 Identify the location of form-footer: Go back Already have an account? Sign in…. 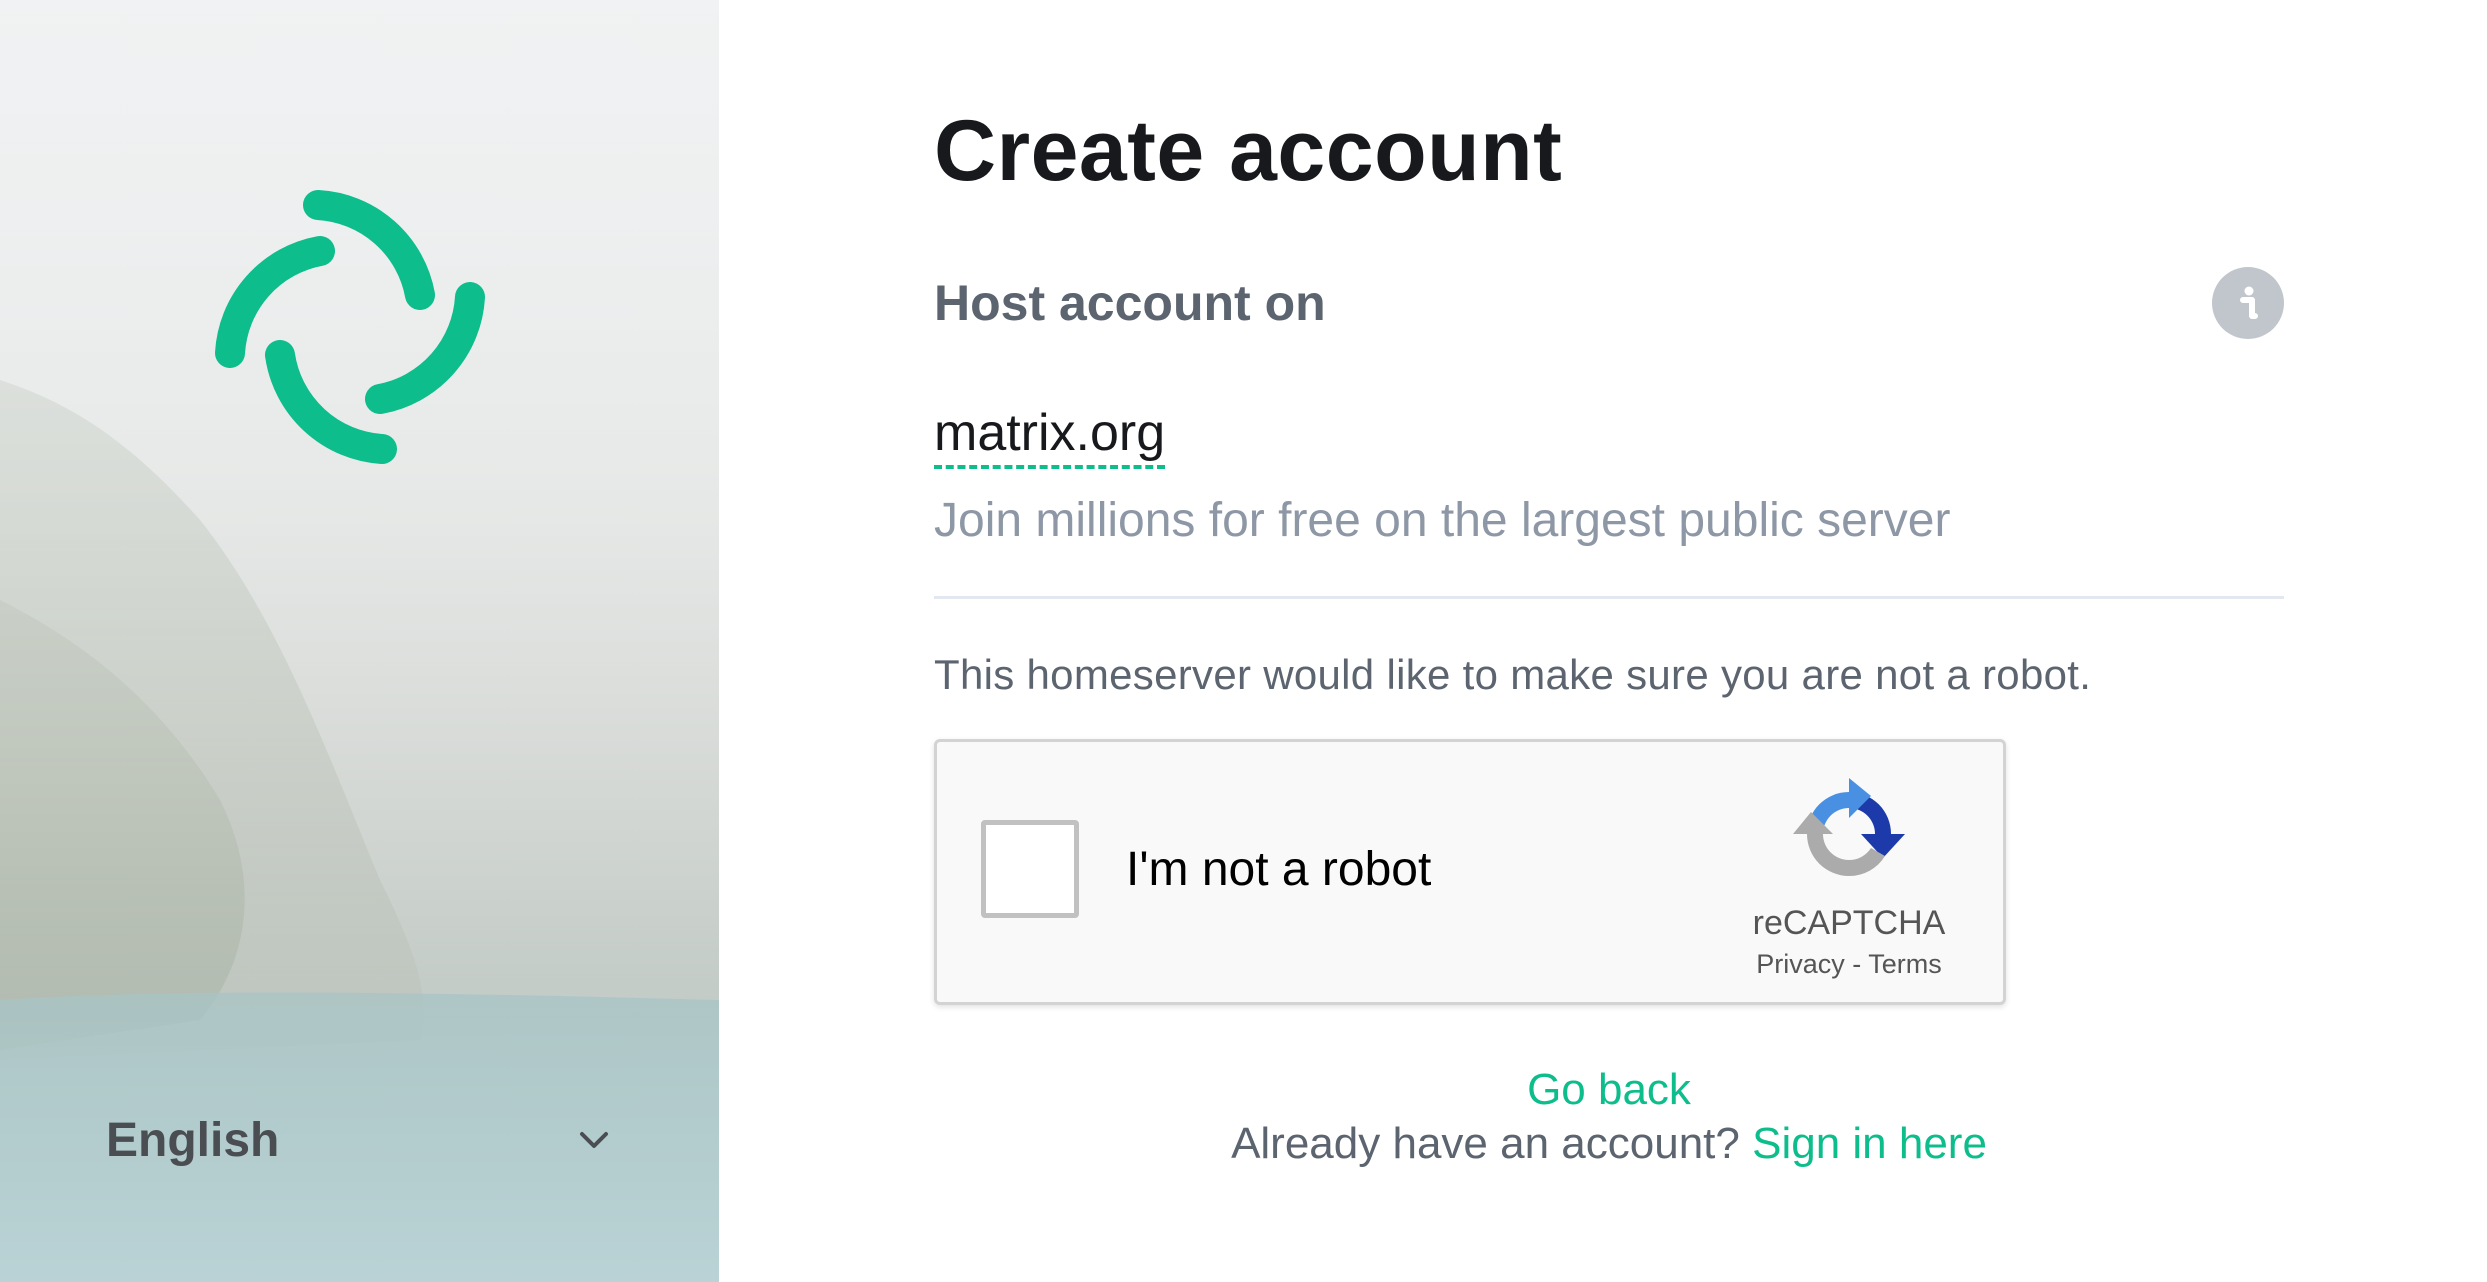
(1609, 1117).